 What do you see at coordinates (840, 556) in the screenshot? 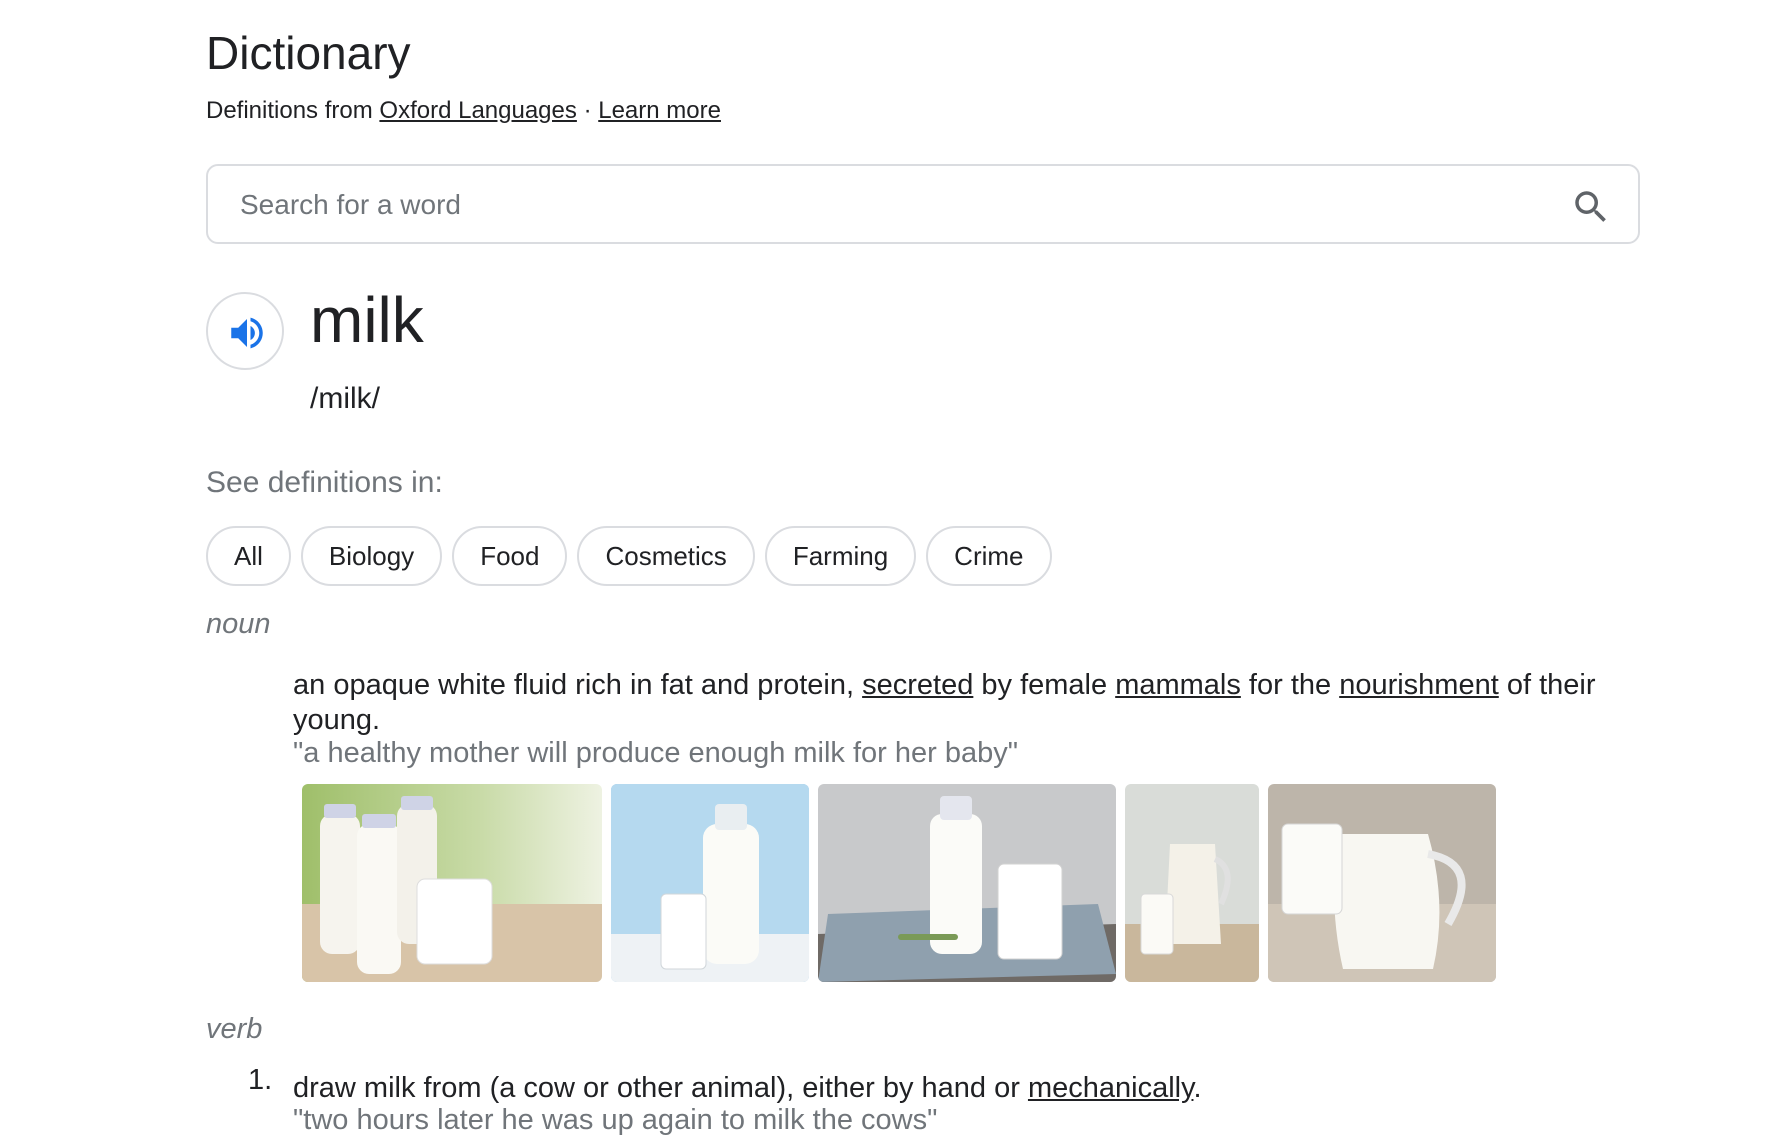
I see `chip-farming: Farming` at bounding box center [840, 556].